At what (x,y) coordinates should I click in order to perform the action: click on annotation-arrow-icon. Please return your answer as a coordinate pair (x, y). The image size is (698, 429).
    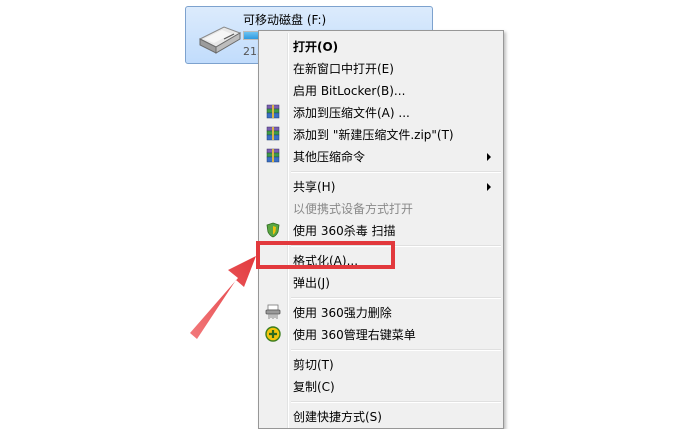
    Looking at the image, I should click on (223, 297).